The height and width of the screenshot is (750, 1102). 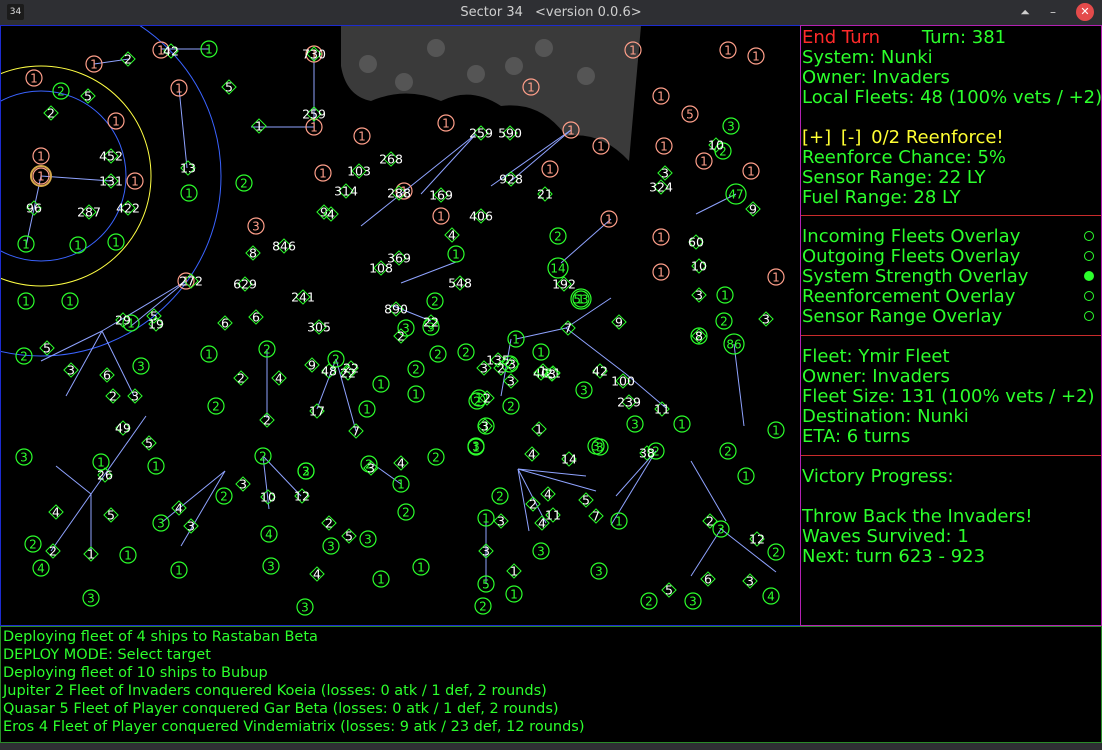 What do you see at coordinates (878, 476) in the screenshot?
I see `victory-heading: Victory Progress:` at bounding box center [878, 476].